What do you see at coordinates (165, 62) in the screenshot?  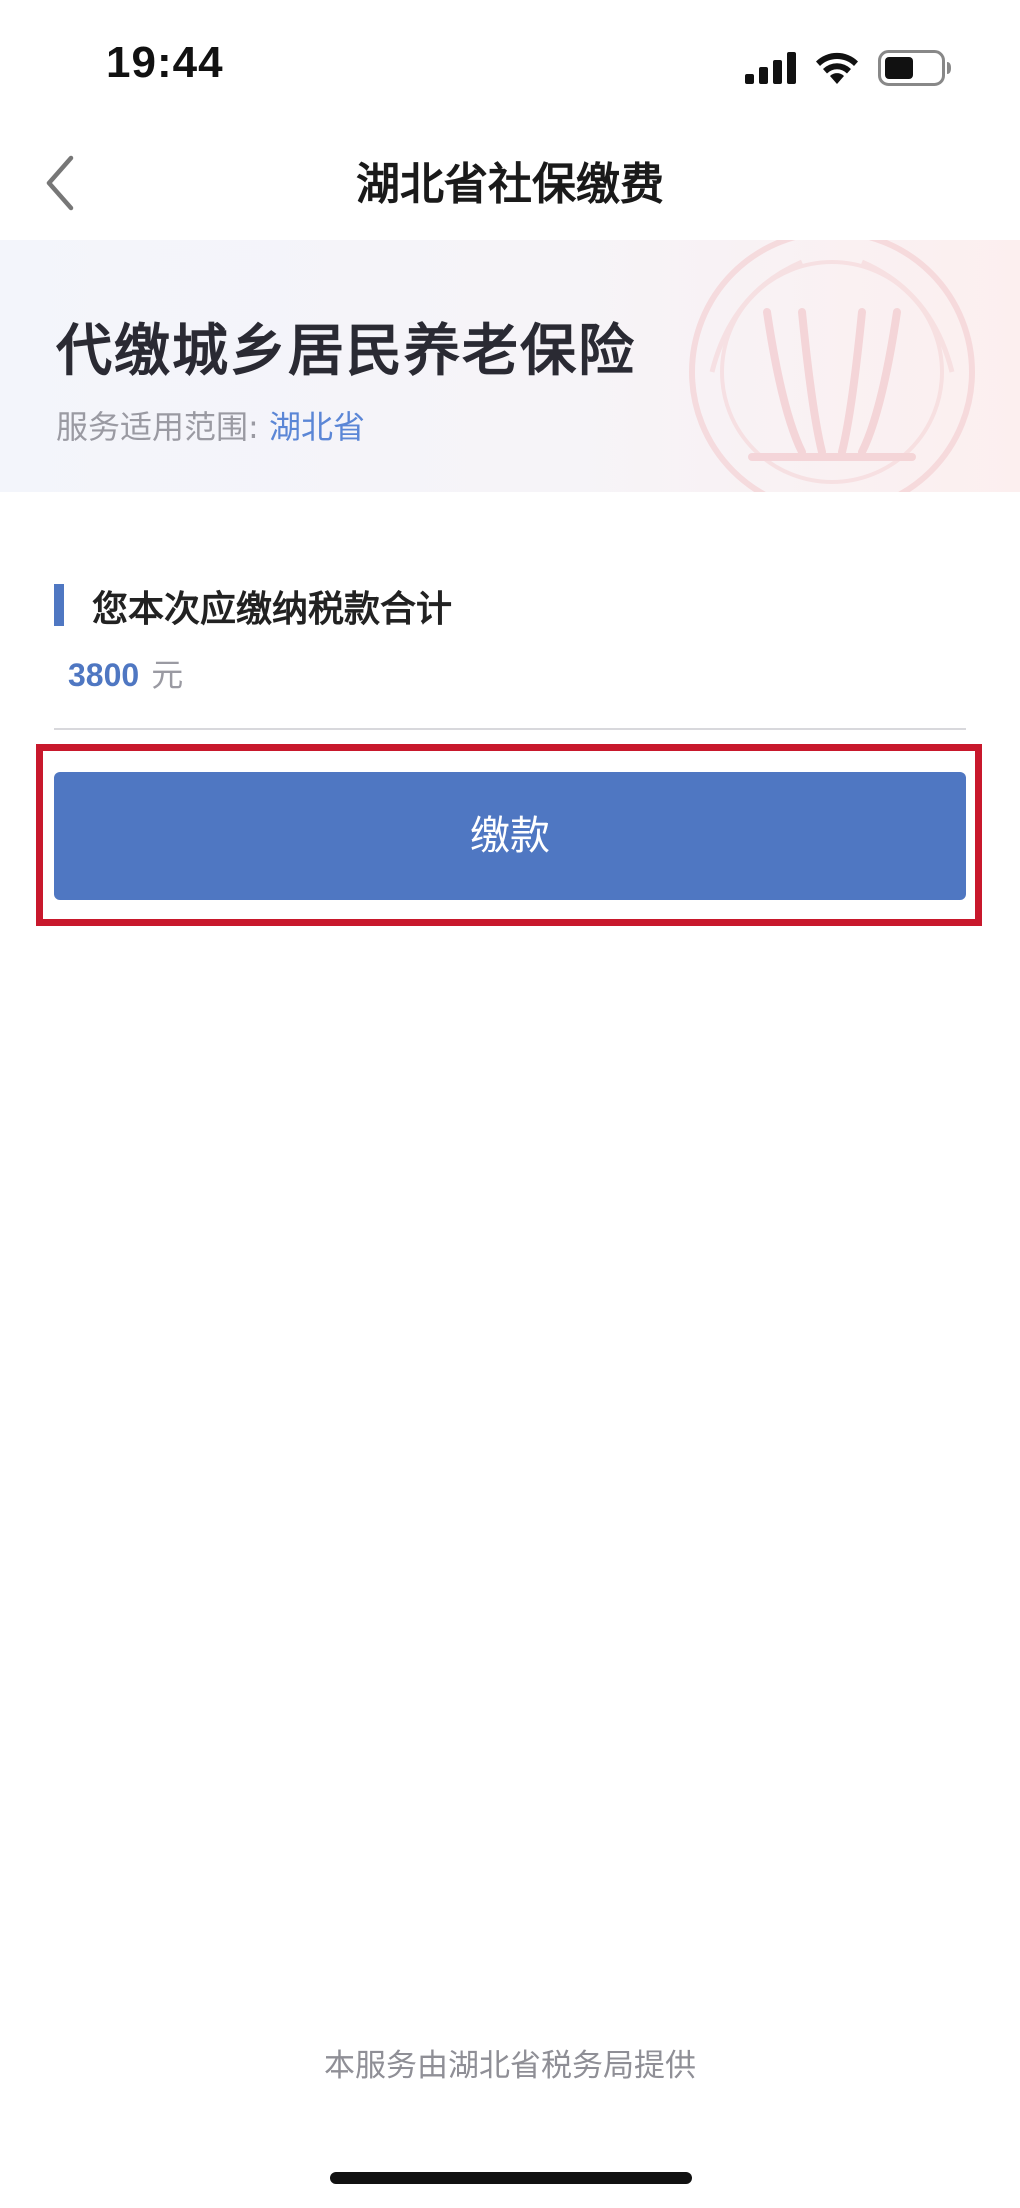 I see `status-time: 19:44` at bounding box center [165, 62].